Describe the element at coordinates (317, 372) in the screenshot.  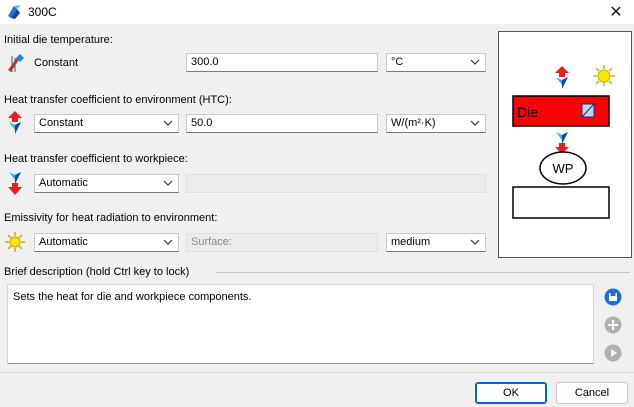
I see `footer-divider` at that location.